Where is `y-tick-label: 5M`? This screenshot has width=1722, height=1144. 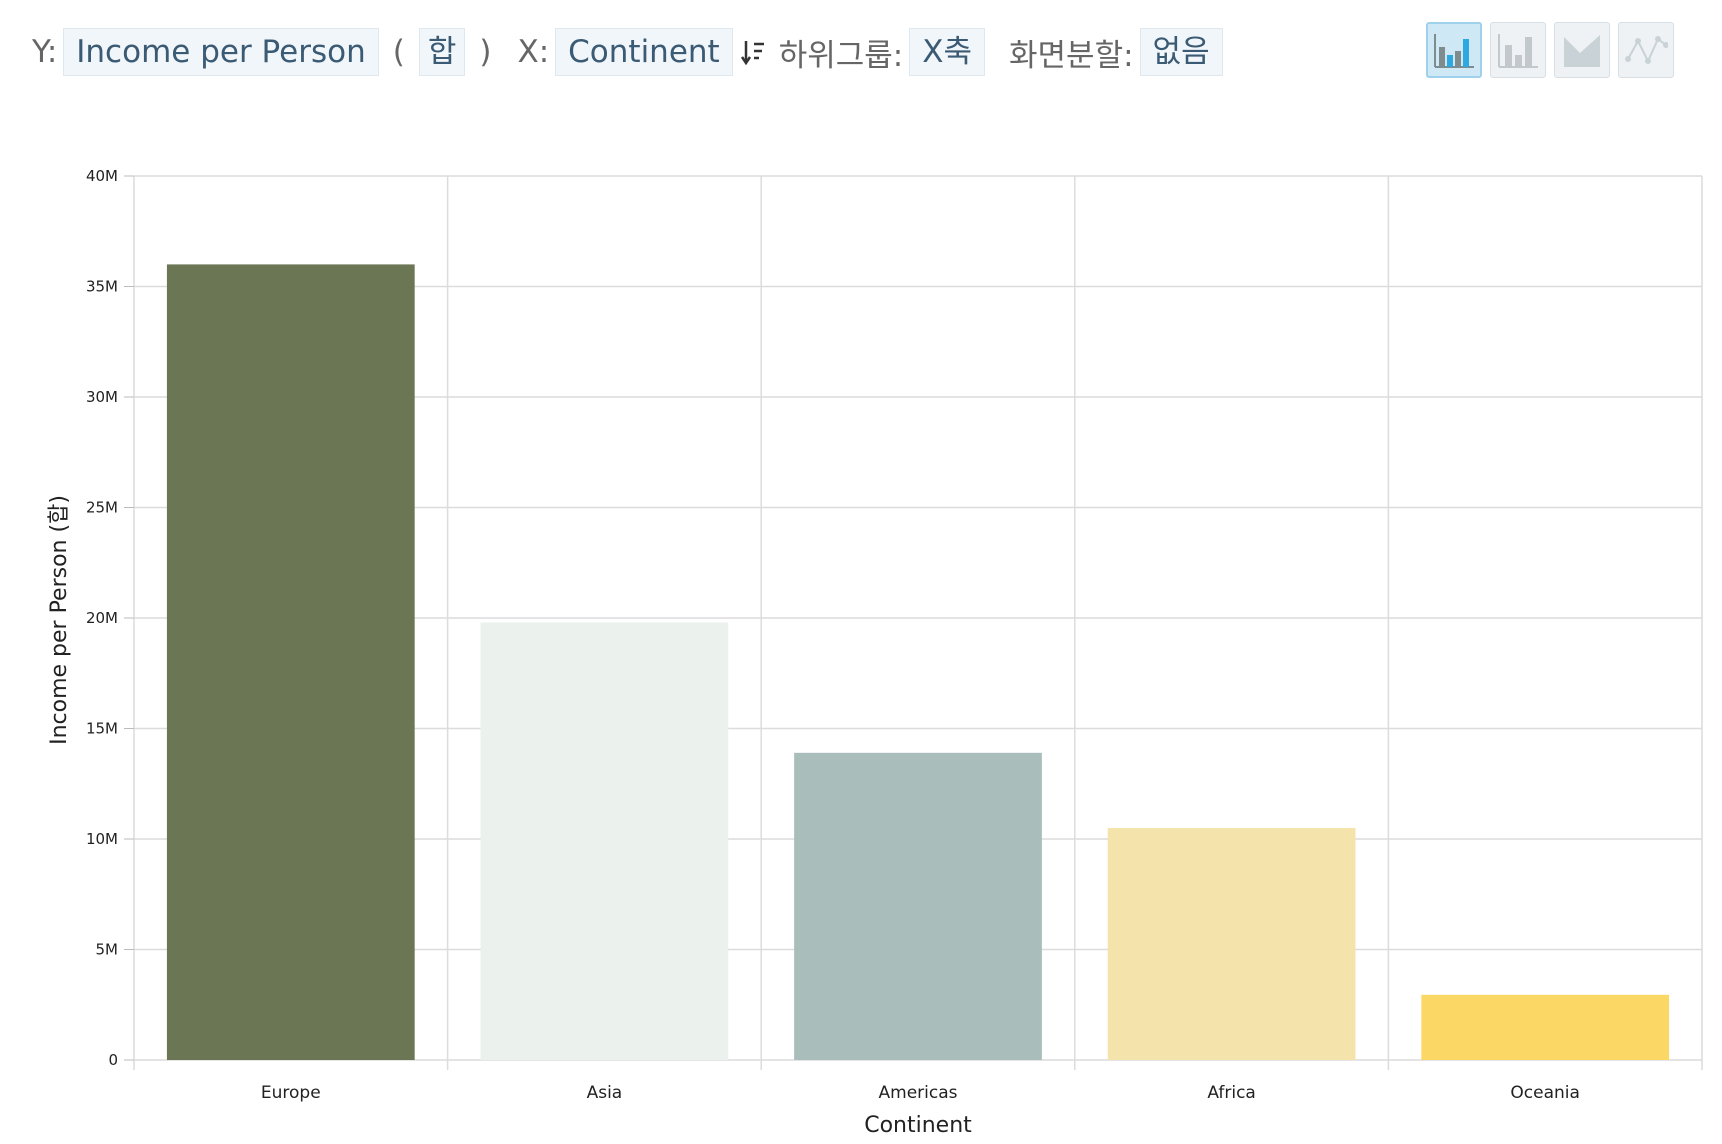 y-tick-label: 5M is located at coordinates (107, 950).